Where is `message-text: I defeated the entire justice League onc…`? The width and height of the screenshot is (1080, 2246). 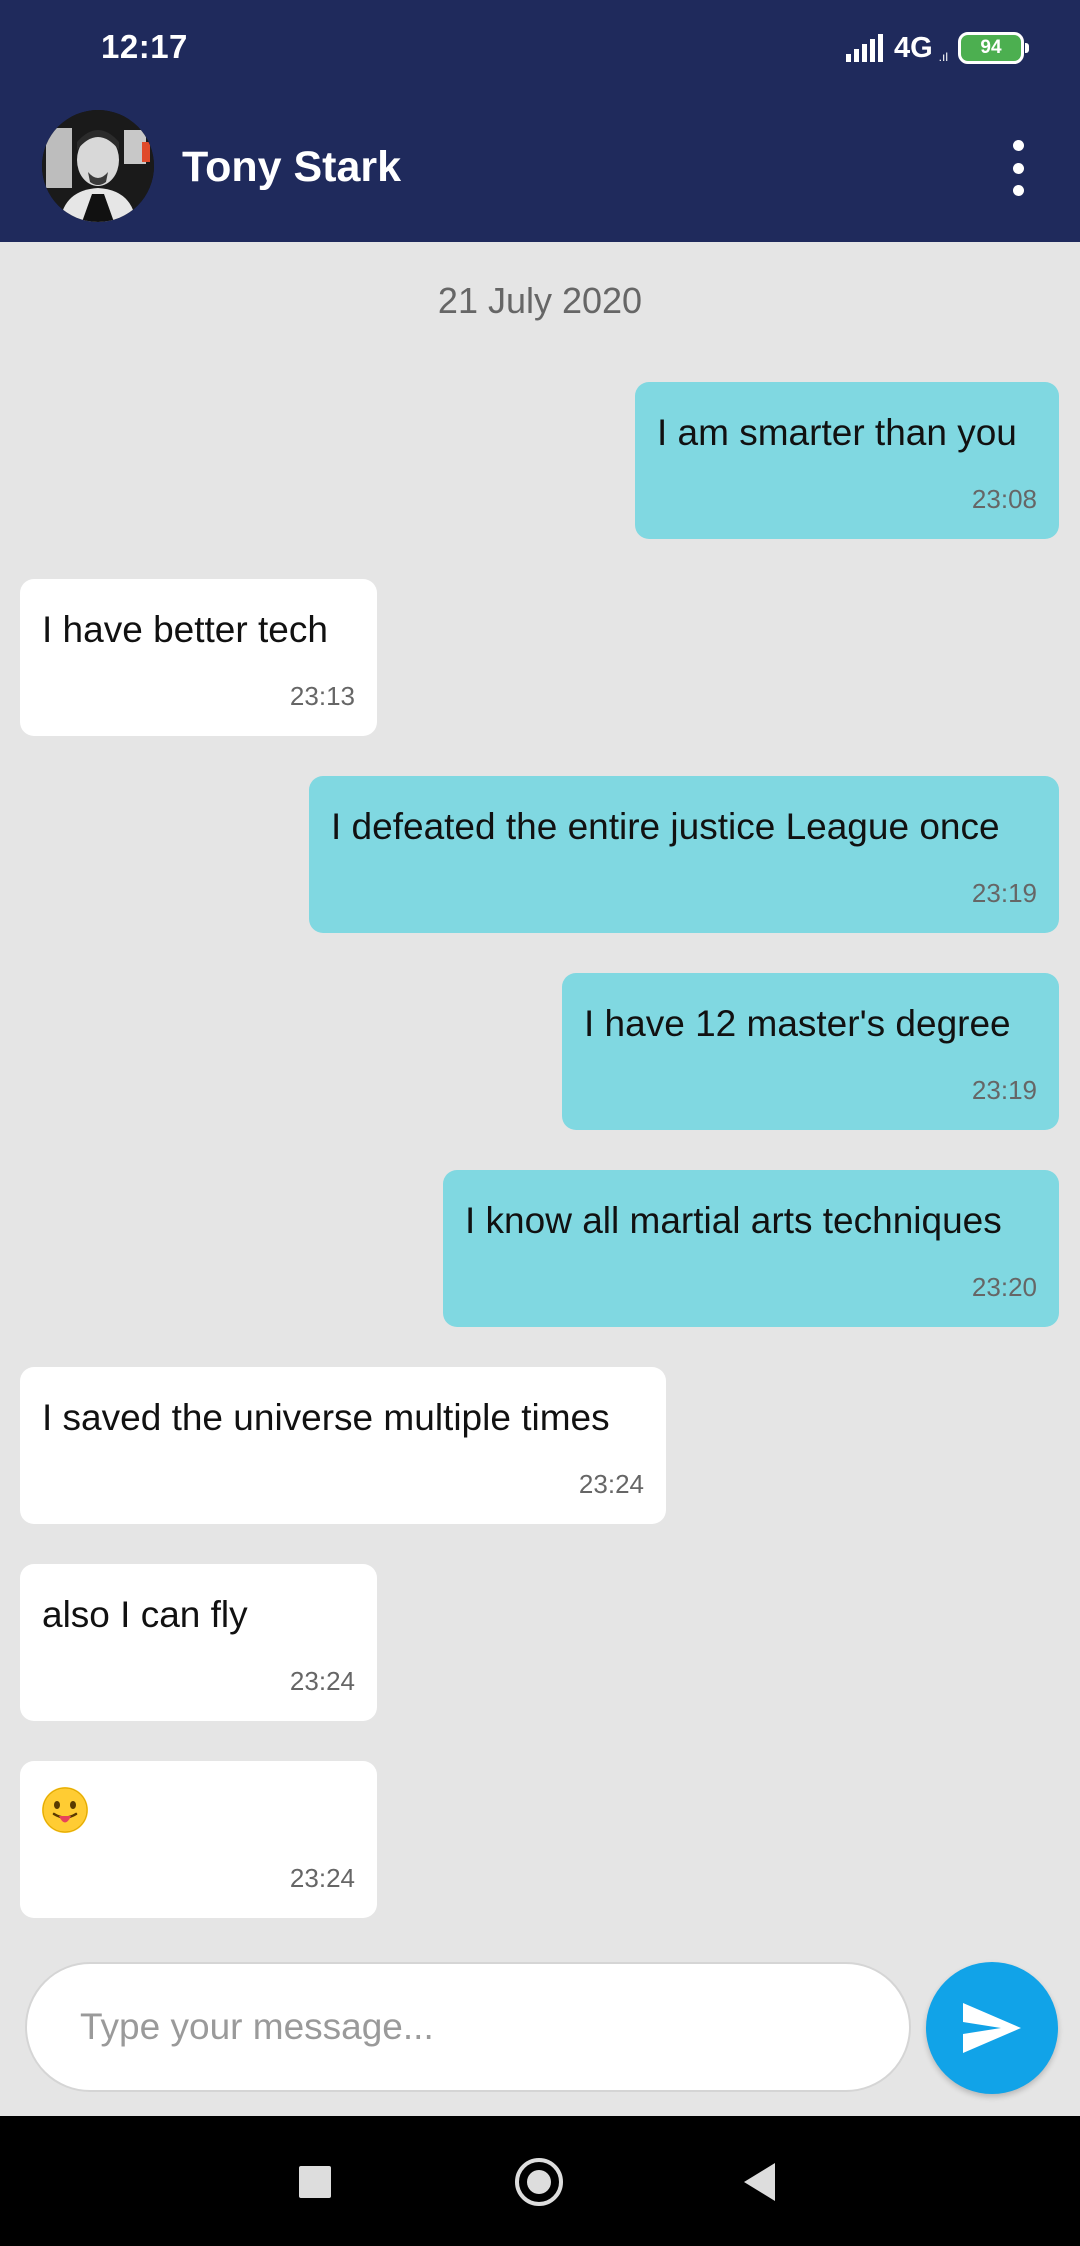
message-text: I defeated the entire justice League onc… is located at coordinates (665, 826).